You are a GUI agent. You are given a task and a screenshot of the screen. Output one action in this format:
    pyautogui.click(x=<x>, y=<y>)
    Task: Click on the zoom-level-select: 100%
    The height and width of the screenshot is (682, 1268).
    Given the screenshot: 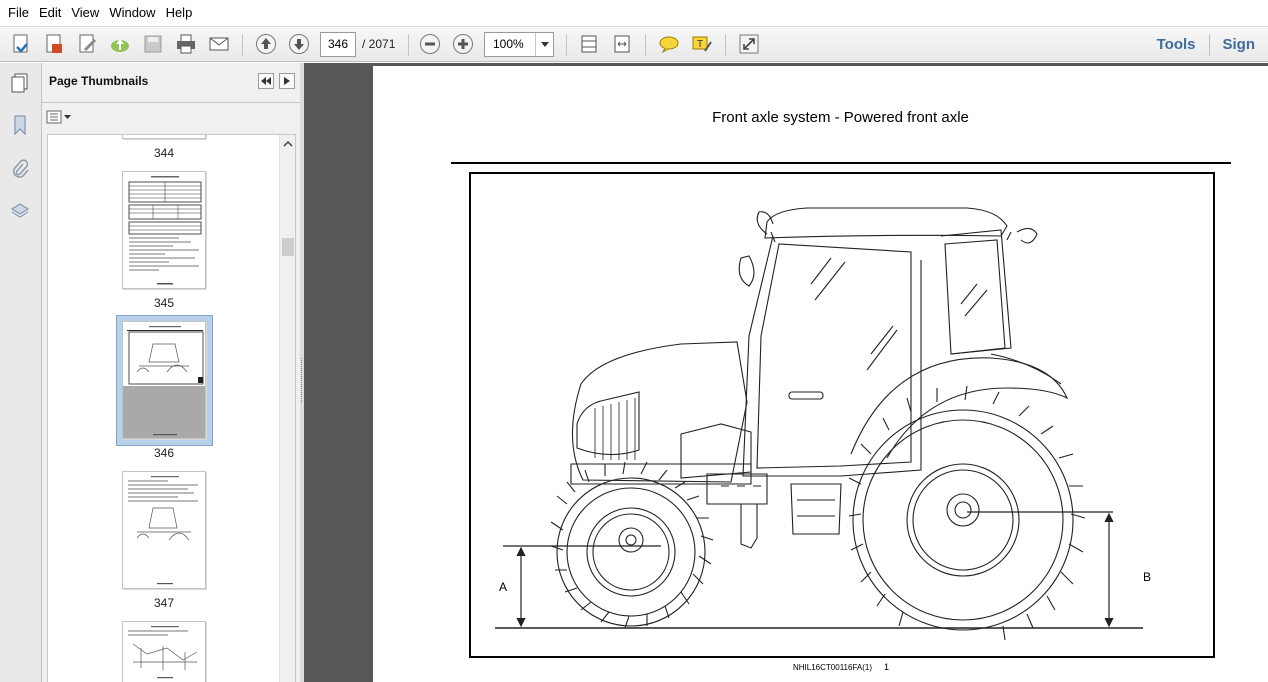 What is the action you would take?
    pyautogui.click(x=519, y=44)
    